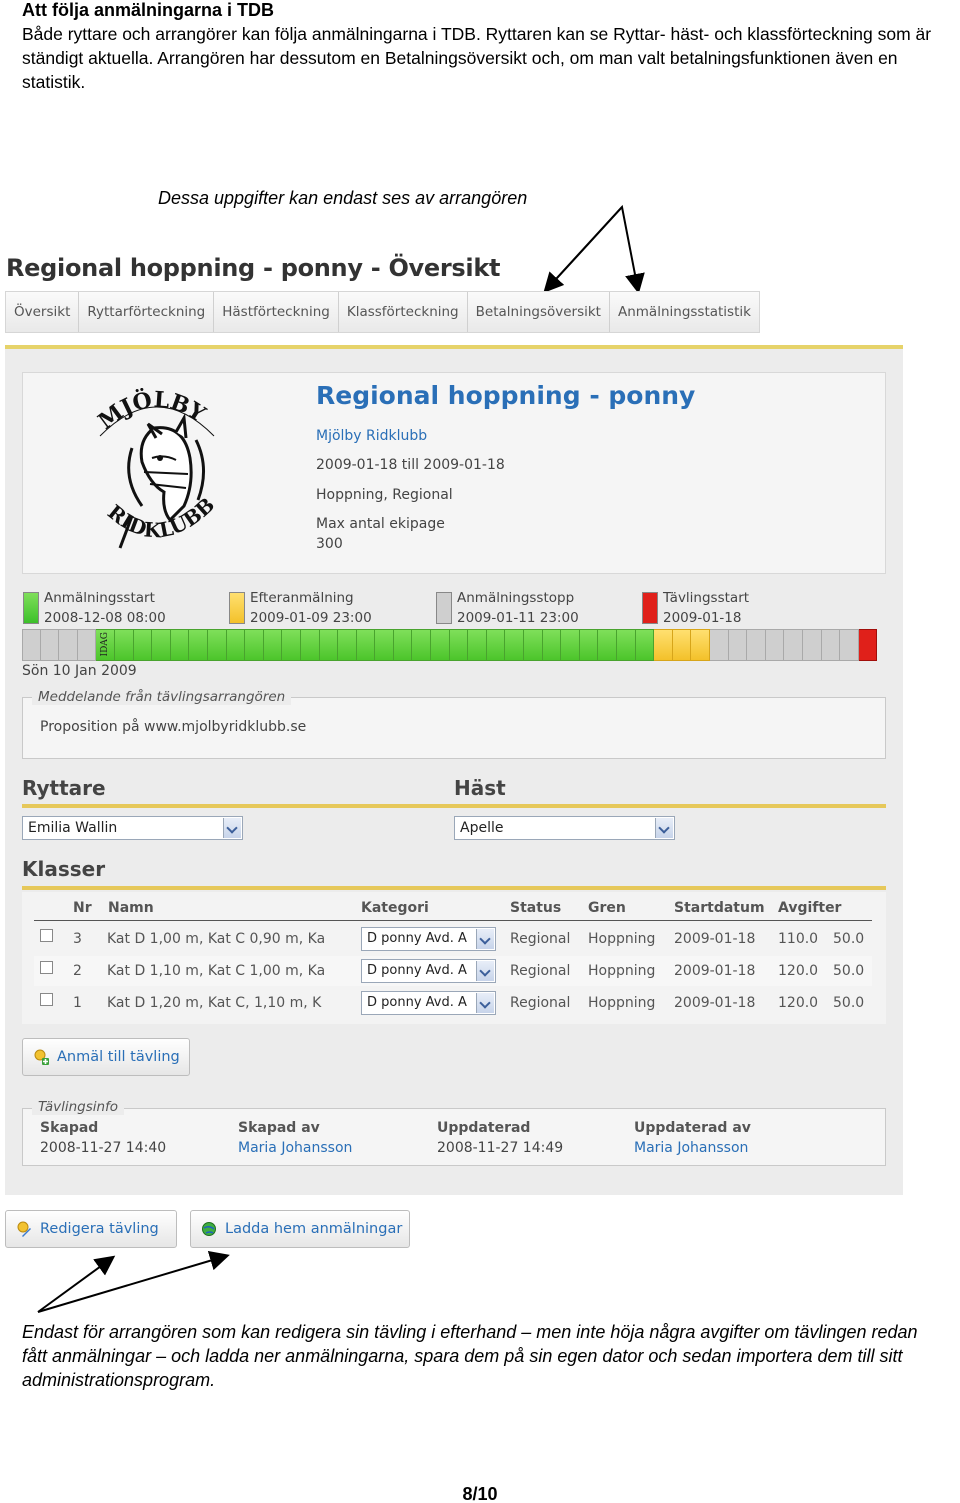 This screenshot has height=1503, width=960. What do you see at coordinates (132, 828) in the screenshot?
I see `rider-select: Emilia Wallin` at bounding box center [132, 828].